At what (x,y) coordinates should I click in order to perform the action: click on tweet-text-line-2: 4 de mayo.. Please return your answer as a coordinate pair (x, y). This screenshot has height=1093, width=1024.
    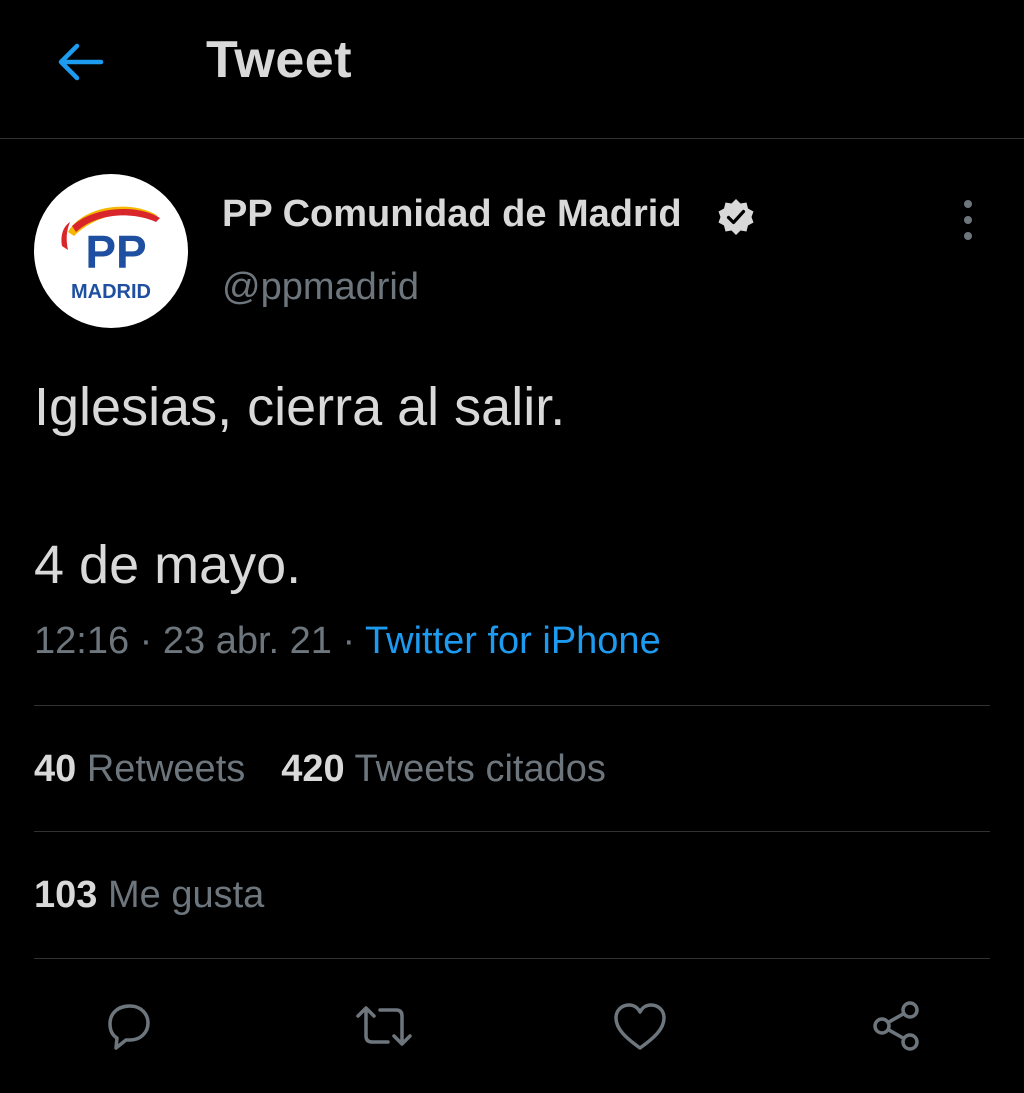
    Looking at the image, I should click on (168, 565).